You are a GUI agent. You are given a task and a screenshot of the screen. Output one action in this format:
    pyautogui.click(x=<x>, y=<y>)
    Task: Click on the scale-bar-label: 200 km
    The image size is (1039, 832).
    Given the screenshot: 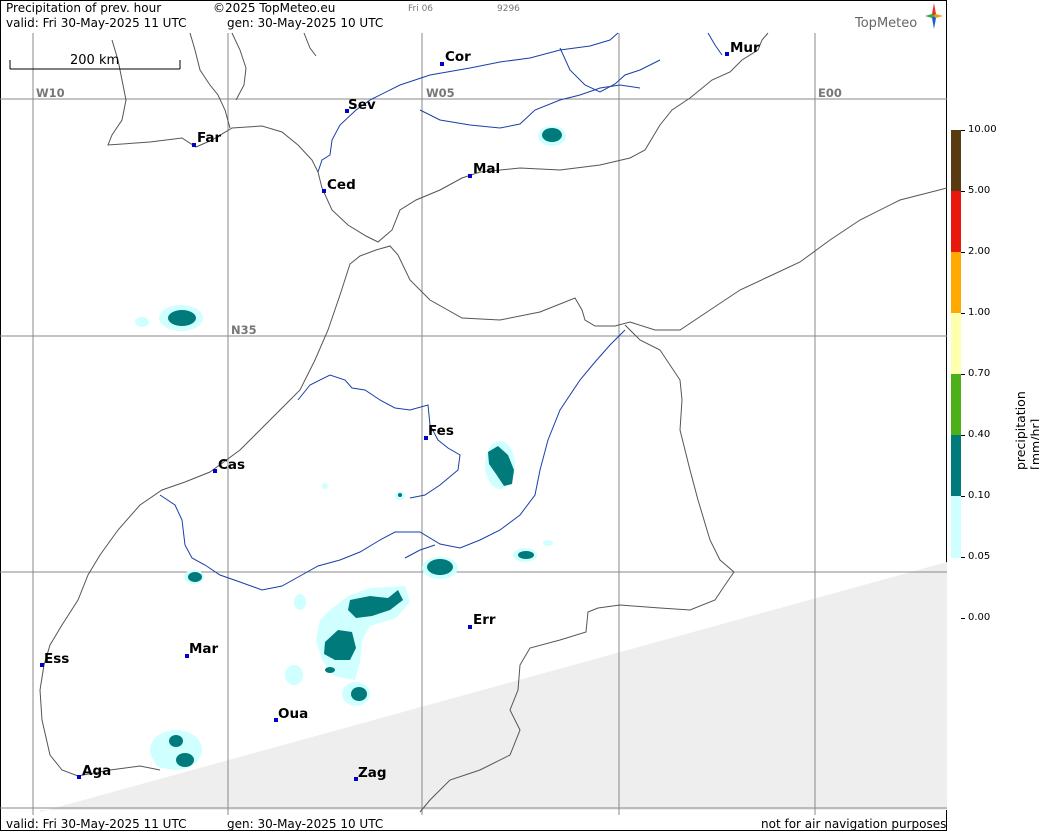 What is the action you would take?
    pyautogui.click(x=94, y=60)
    